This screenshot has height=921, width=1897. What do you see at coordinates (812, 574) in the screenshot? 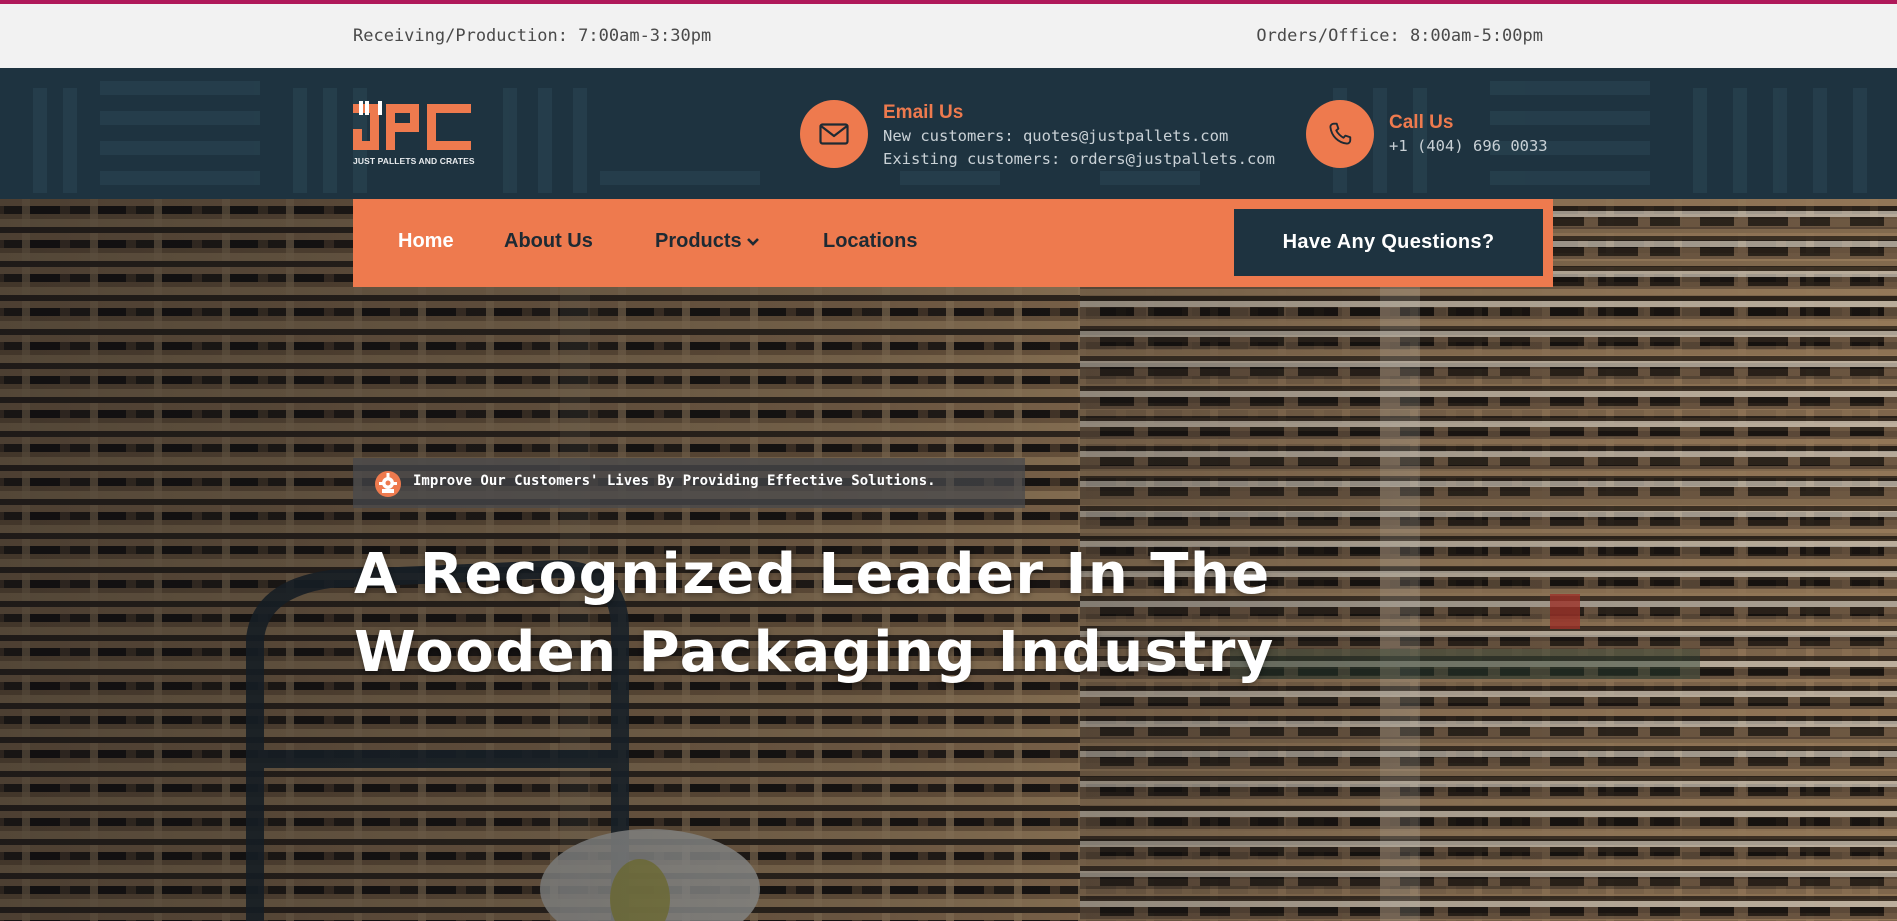
I see `hero-headline-line-1: A Recognized Leader In The` at bounding box center [812, 574].